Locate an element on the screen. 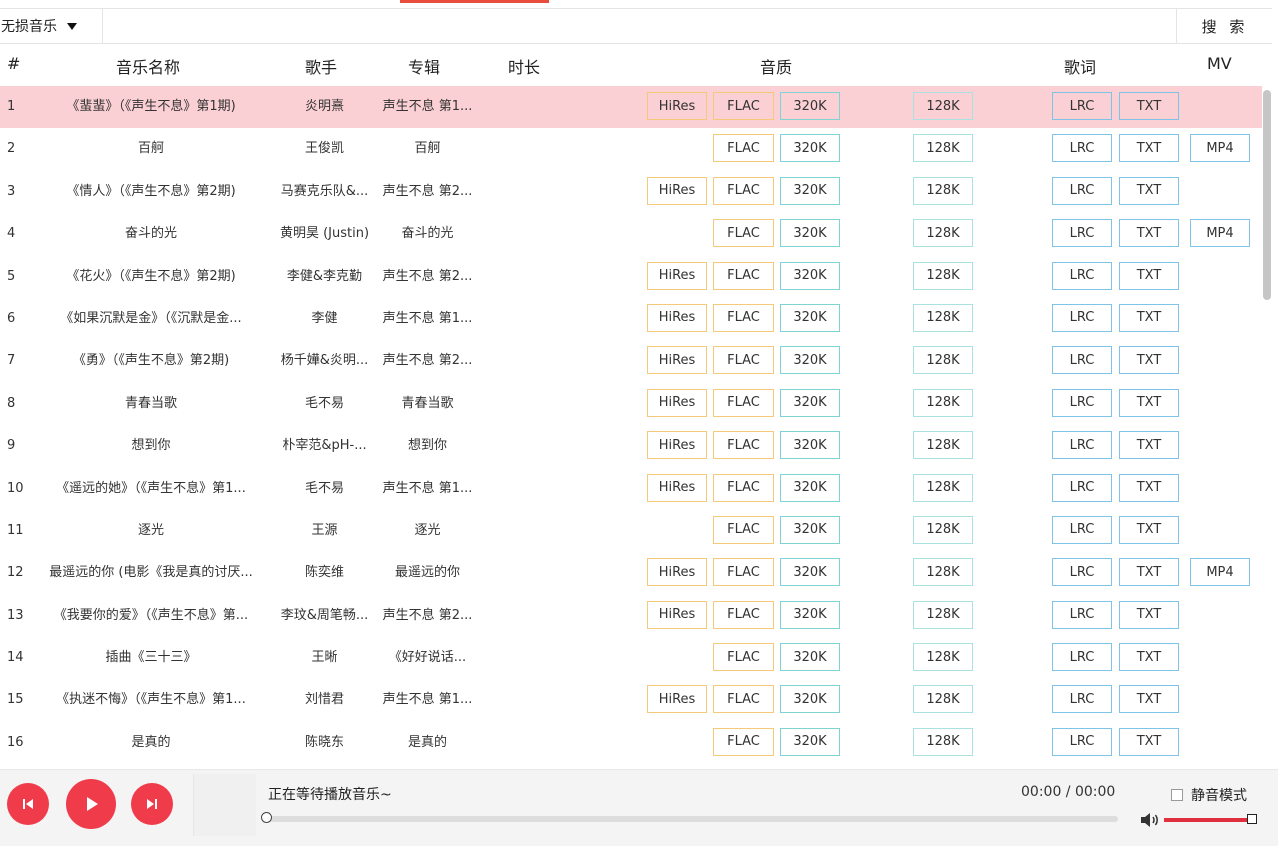  progress-knob is located at coordinates (266, 817).